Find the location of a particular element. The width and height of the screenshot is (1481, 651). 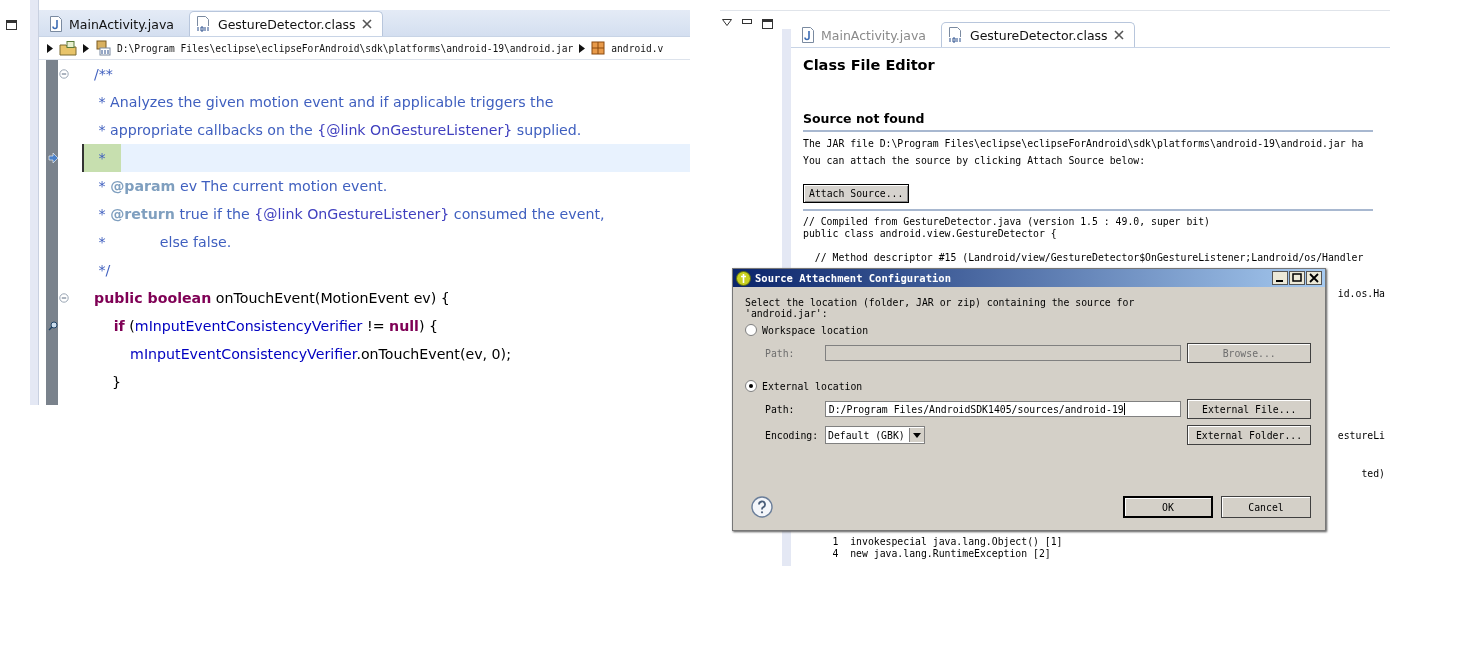

encoding-dropdown: Default (GBK) is located at coordinates (875, 435).